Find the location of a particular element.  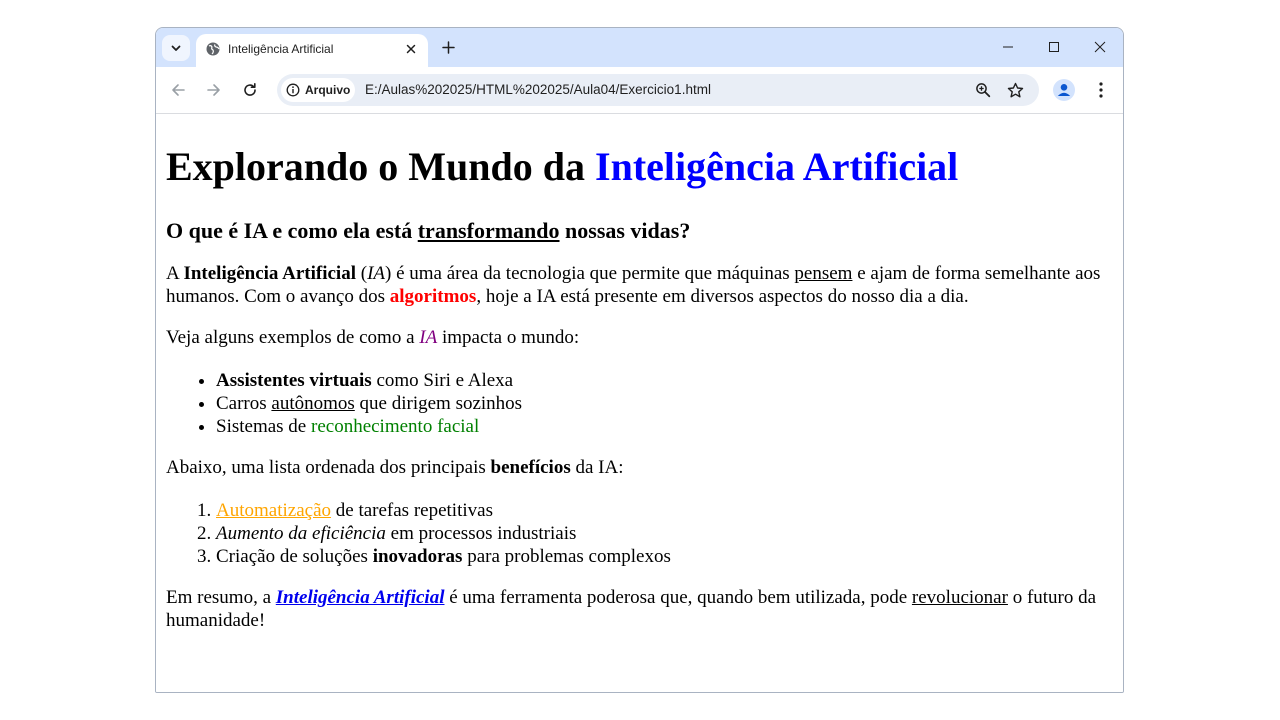

active-tab: Inteligência Artificial is located at coordinates (312, 50).